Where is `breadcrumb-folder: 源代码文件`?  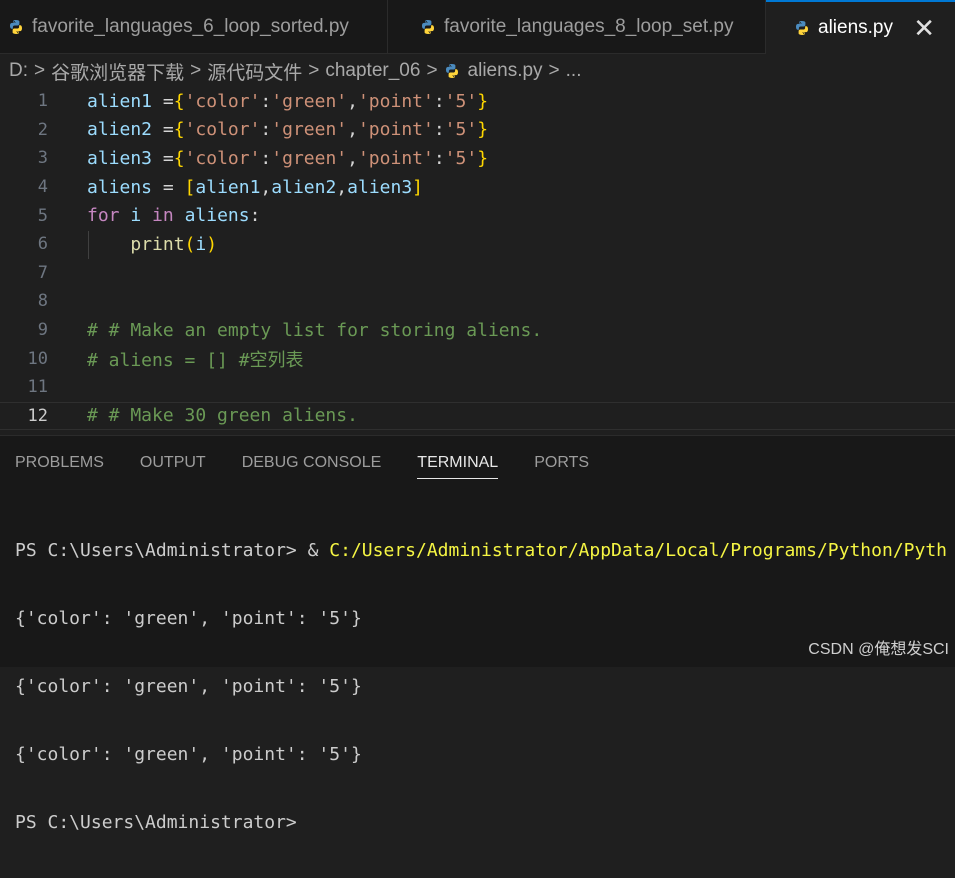
breadcrumb-folder: 源代码文件 is located at coordinates (254, 71).